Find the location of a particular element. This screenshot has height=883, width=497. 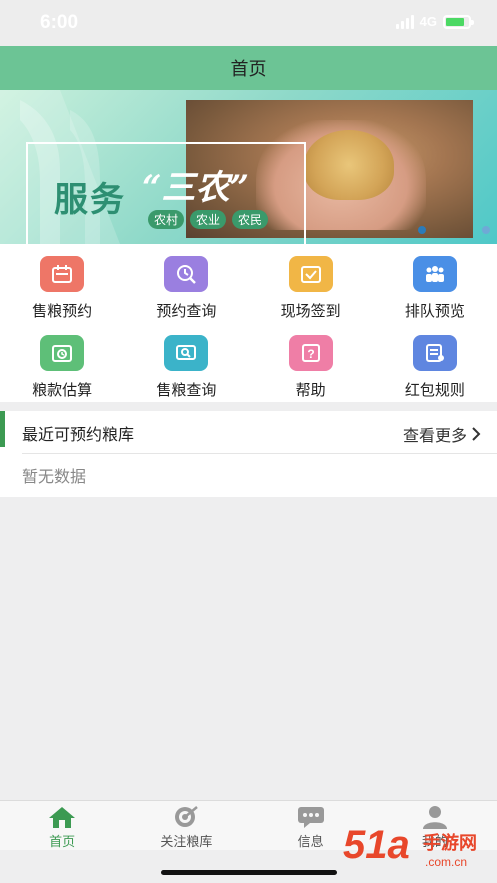

grid-item-queue-preview: 排队预览 is located at coordinates (435, 283).